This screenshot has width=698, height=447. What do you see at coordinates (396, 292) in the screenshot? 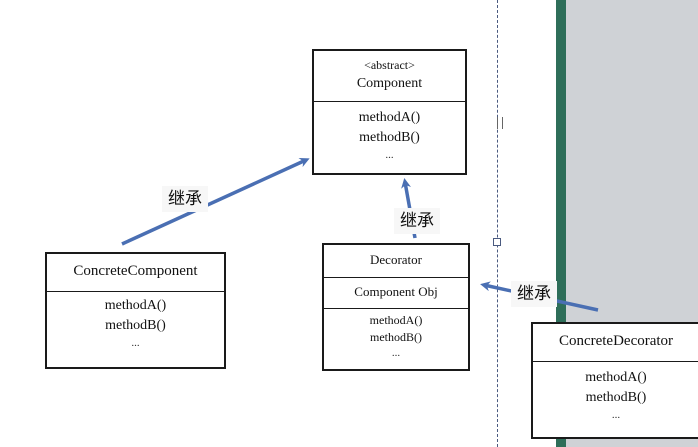
I see `field-section: Component Obj` at bounding box center [396, 292].